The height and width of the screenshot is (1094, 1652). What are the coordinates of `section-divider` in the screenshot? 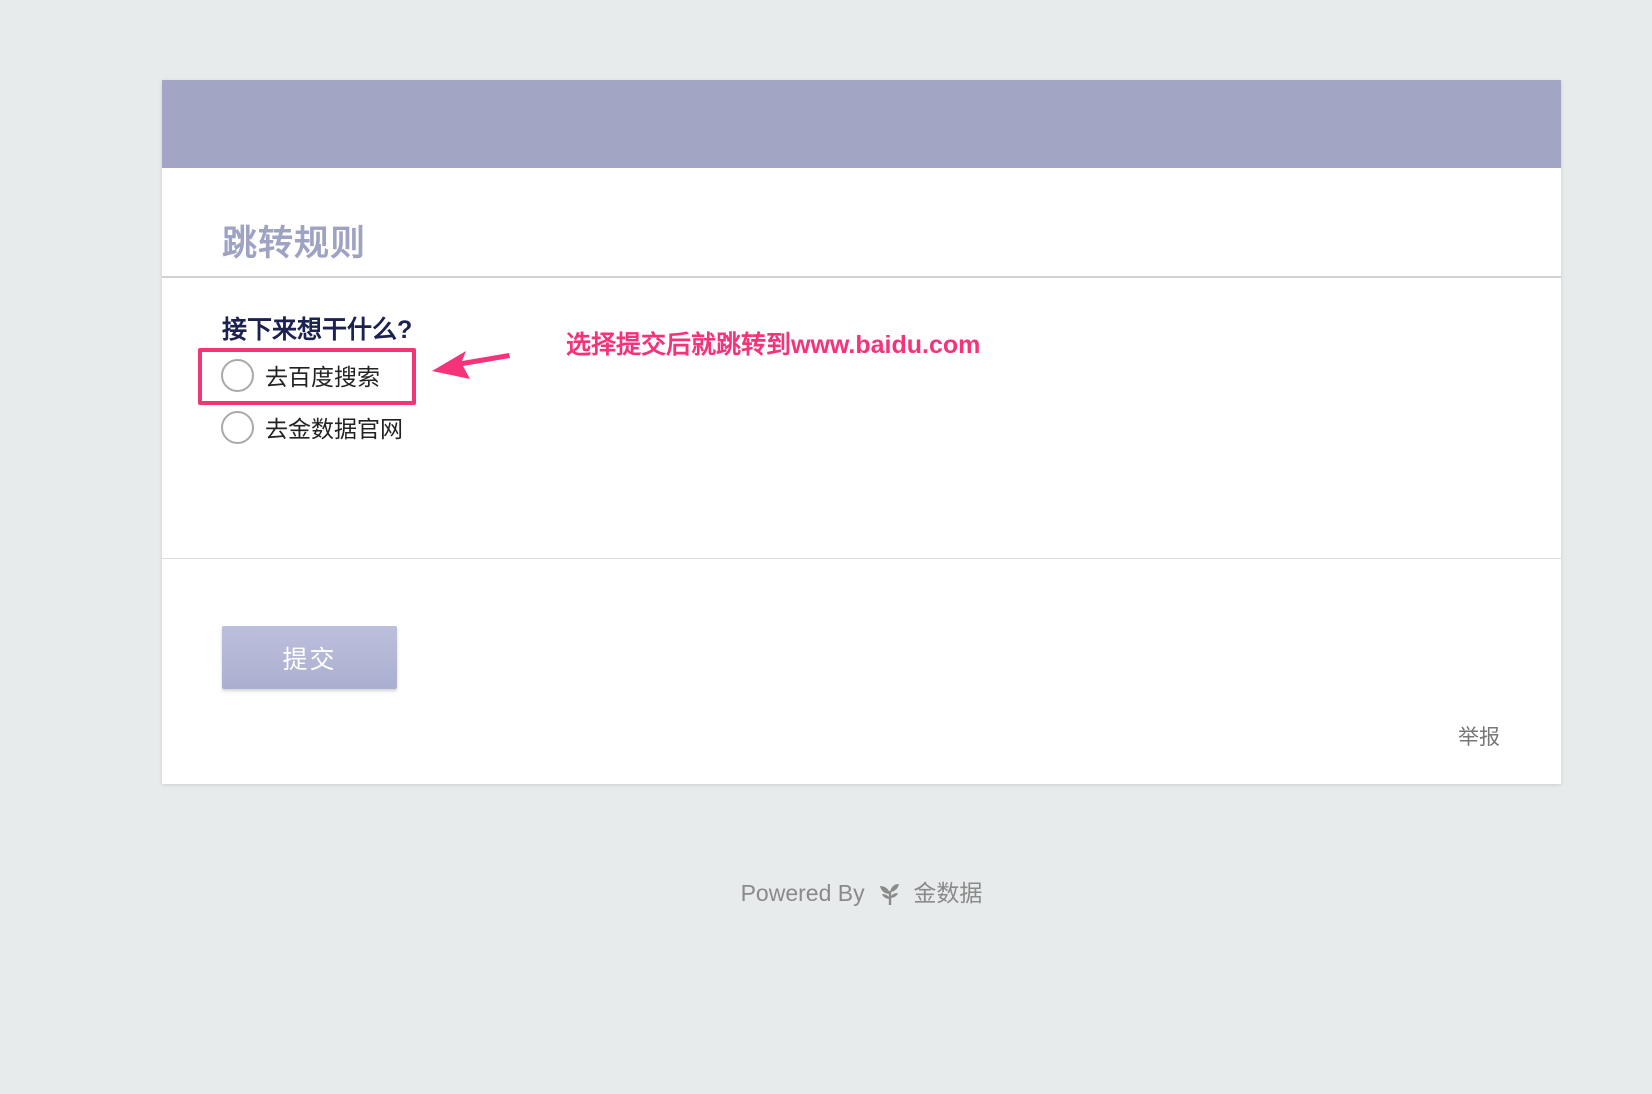 It's located at (861, 558).